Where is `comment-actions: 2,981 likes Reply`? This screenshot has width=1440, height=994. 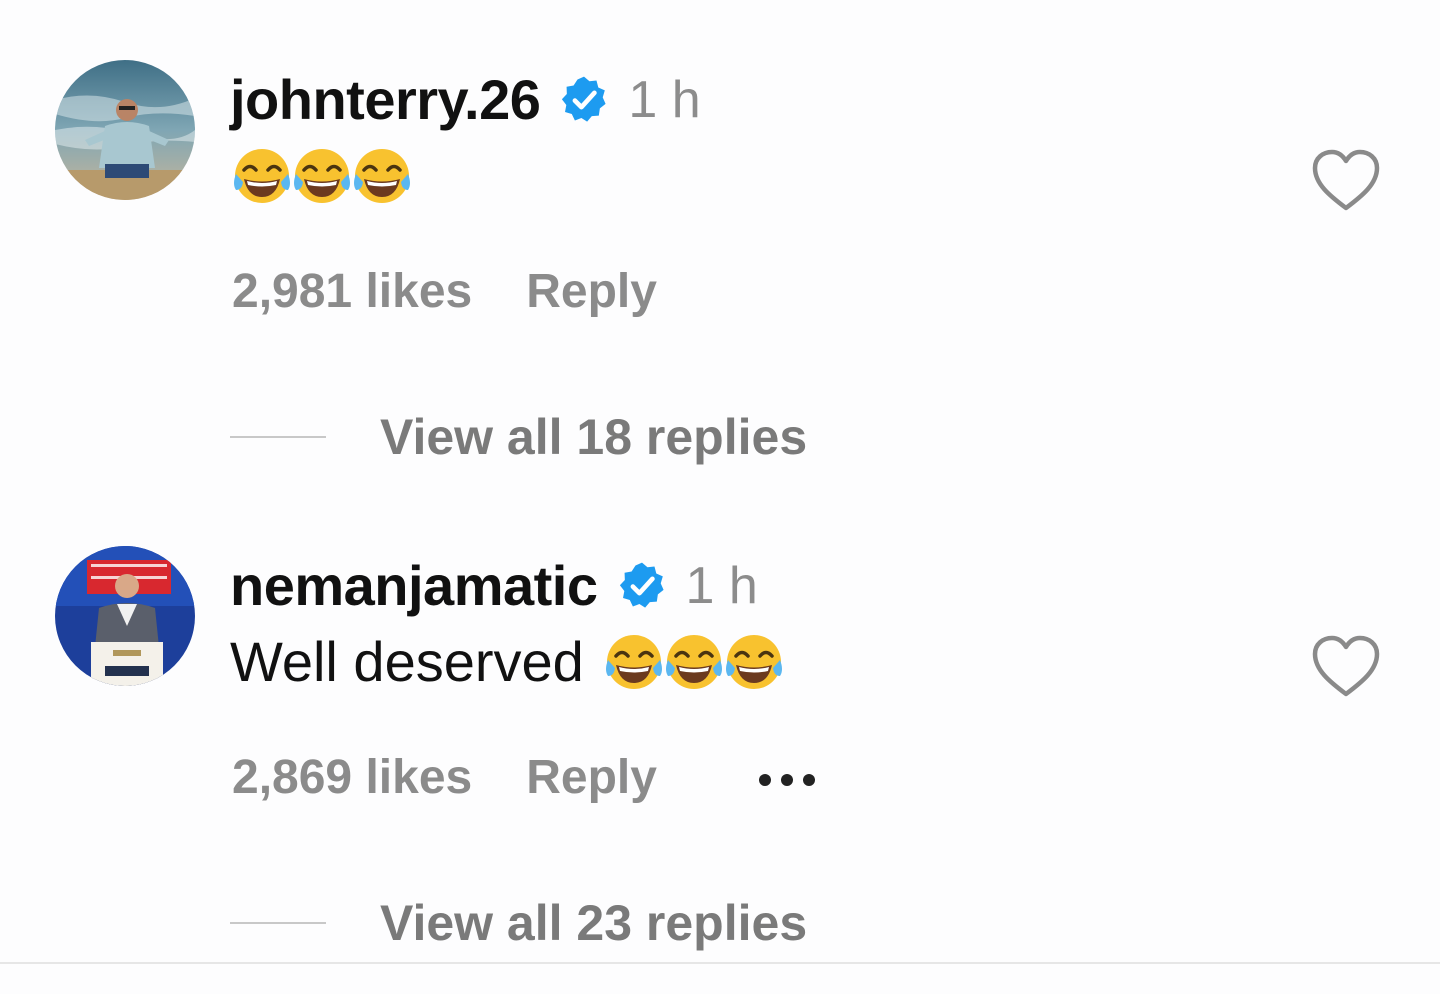 comment-actions: 2,981 likes Reply is located at coordinates (444, 292).